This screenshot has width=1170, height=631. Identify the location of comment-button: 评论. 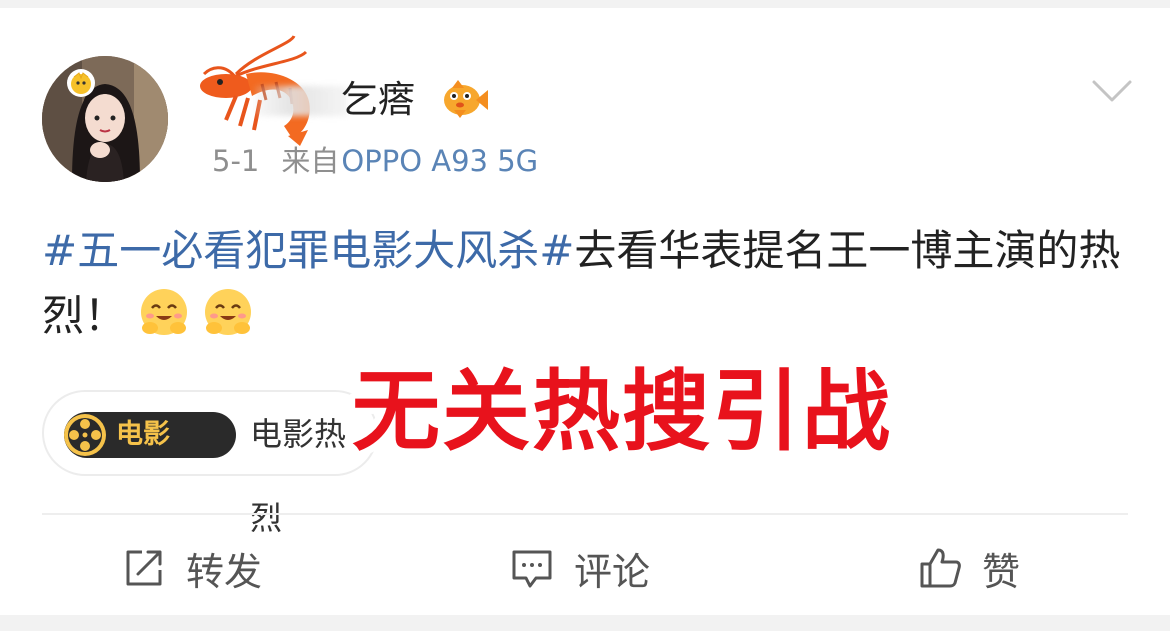
(580, 568).